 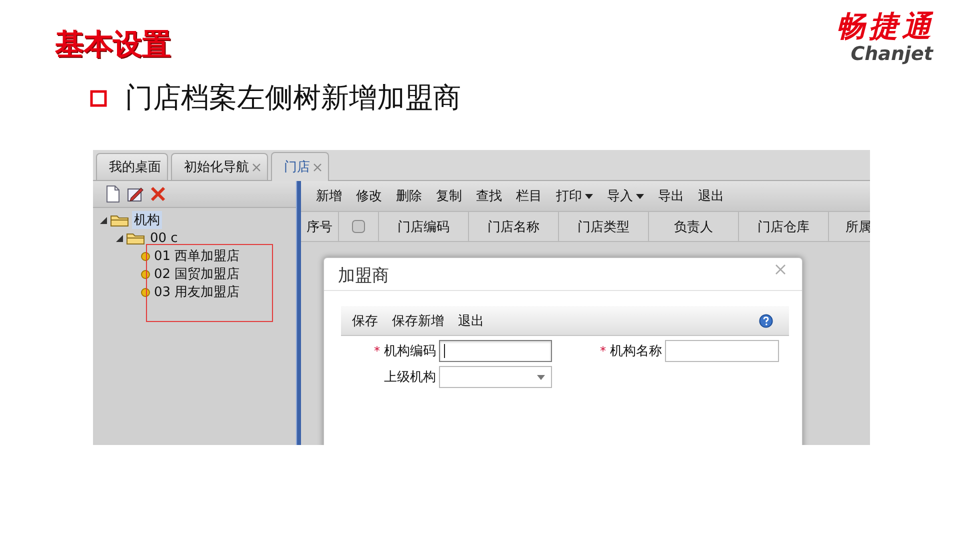 I want to click on tree-item: 02 国贸加盟店, so click(x=197, y=274).